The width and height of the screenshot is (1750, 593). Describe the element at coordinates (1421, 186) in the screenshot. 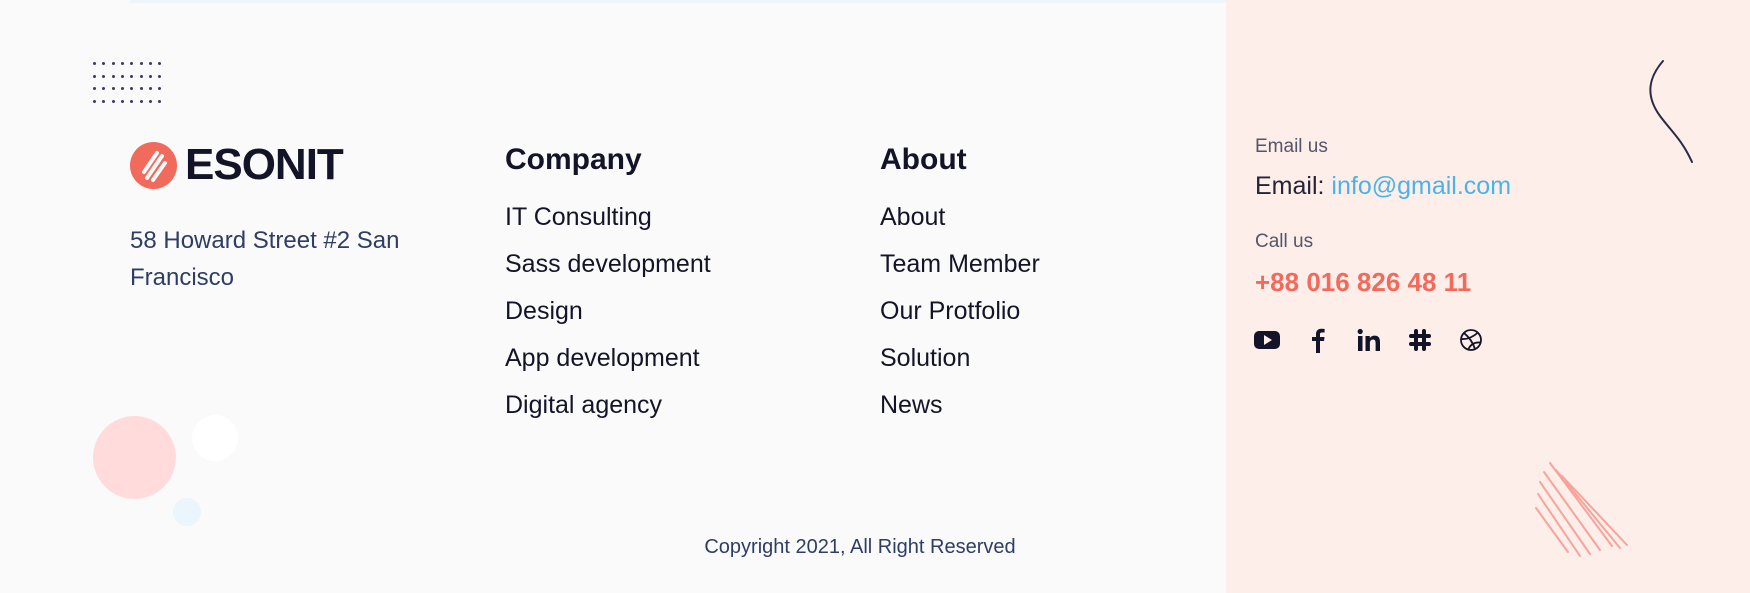

I see `email-link: info@gmail.com` at that location.